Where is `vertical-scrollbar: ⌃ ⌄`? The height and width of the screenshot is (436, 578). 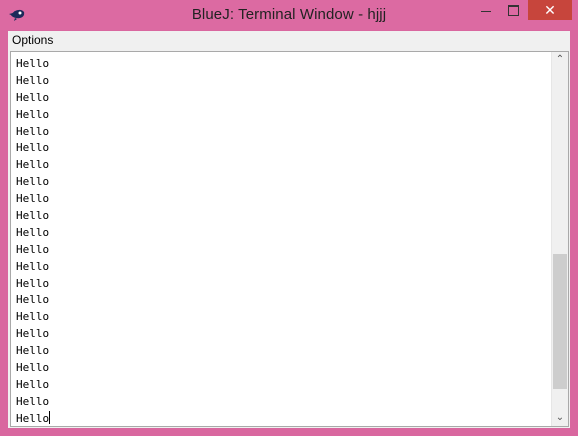 vertical-scrollbar: ⌃ ⌄ is located at coordinates (559, 239).